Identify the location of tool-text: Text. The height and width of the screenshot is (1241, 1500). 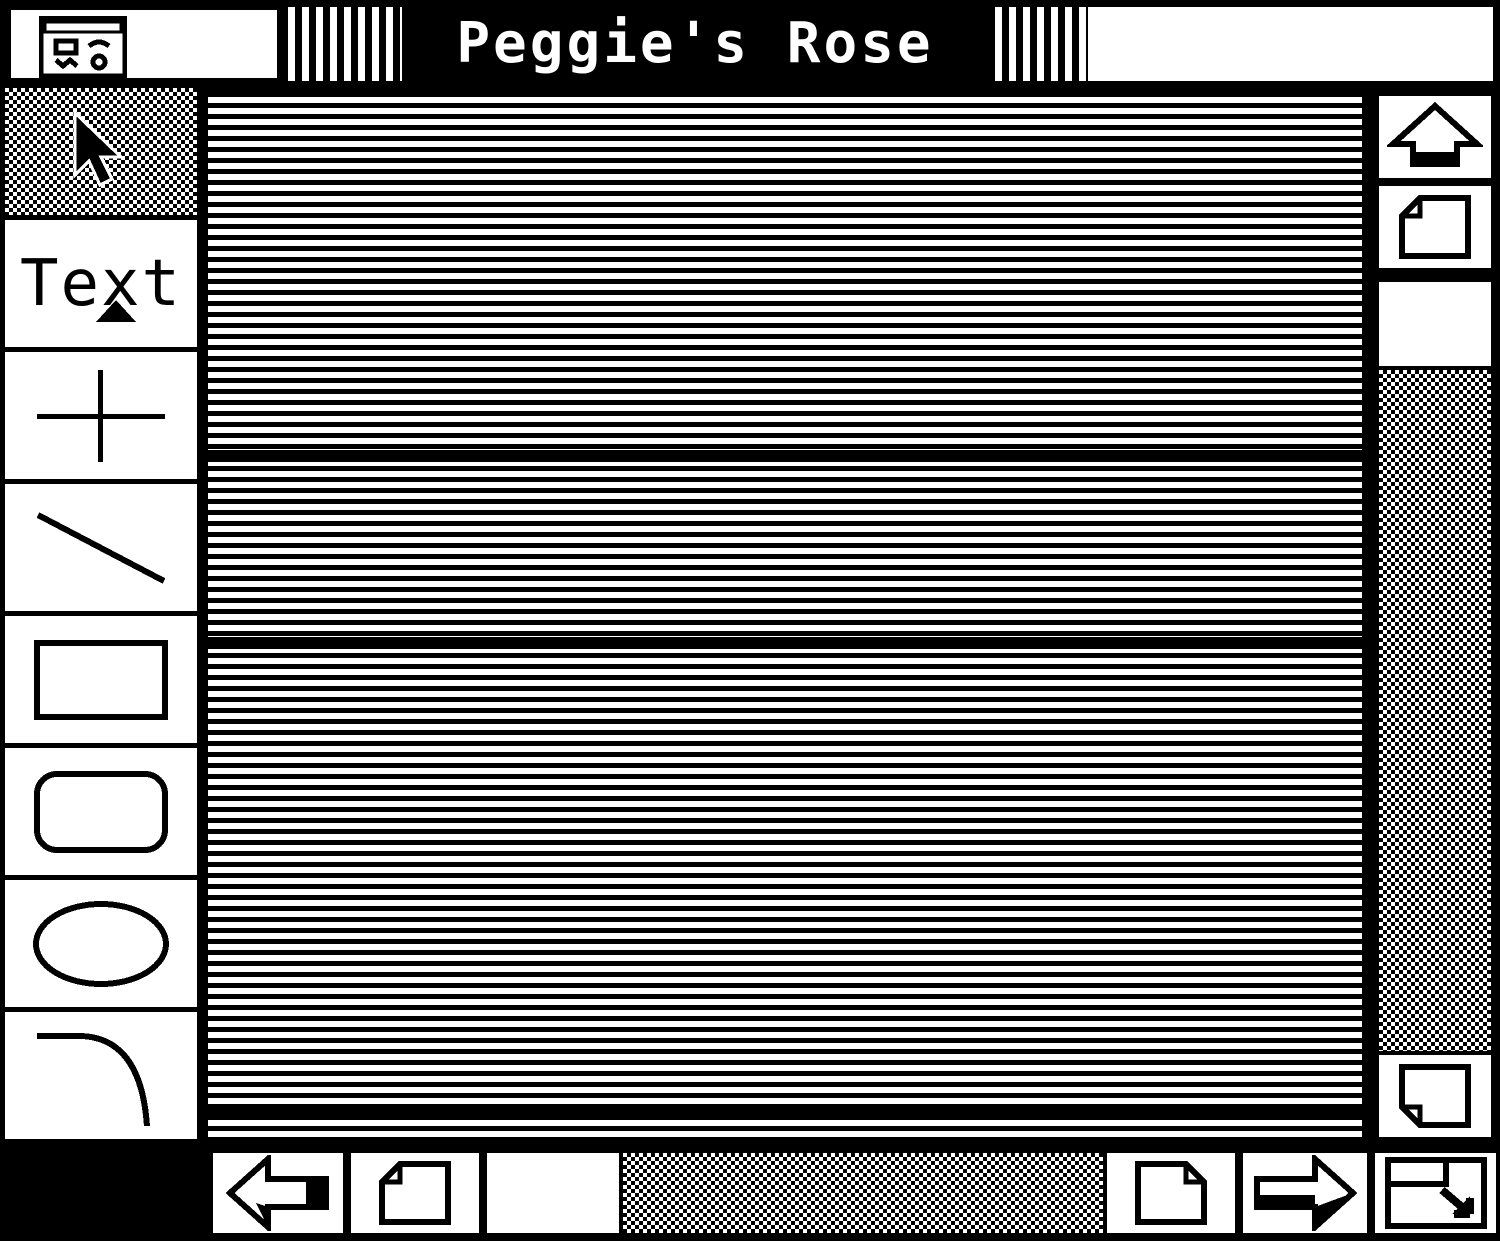
(100, 286).